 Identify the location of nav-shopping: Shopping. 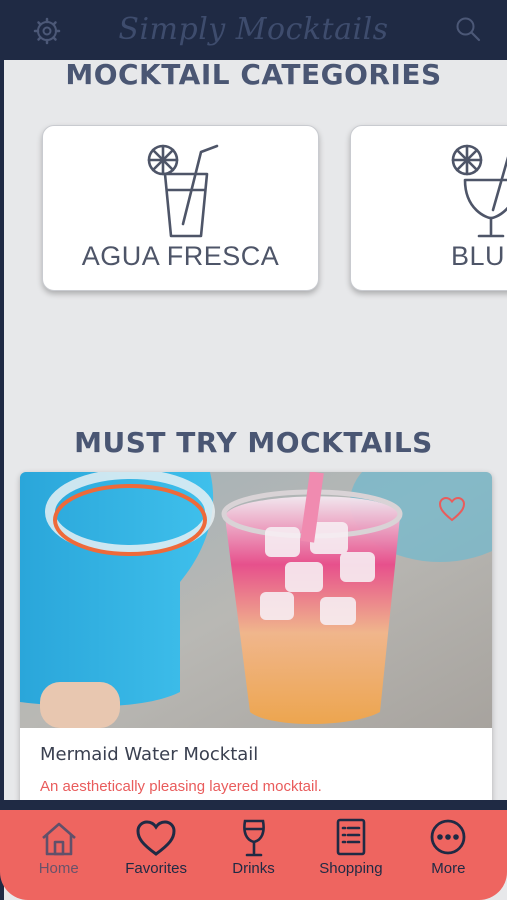
(350, 855).